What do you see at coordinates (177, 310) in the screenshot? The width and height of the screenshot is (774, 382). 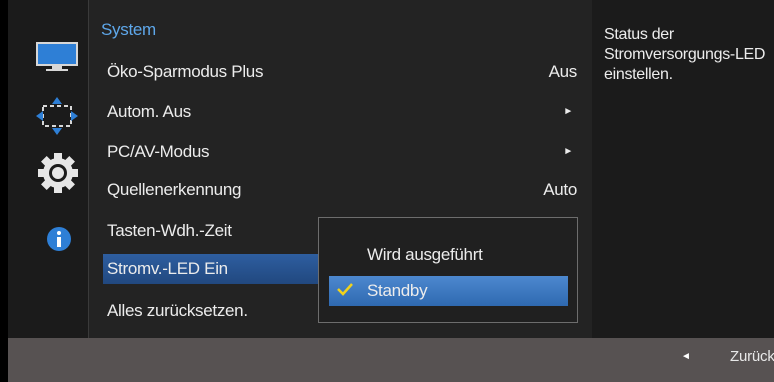 I see `menu-item-label: Alles zurücksetzen.` at bounding box center [177, 310].